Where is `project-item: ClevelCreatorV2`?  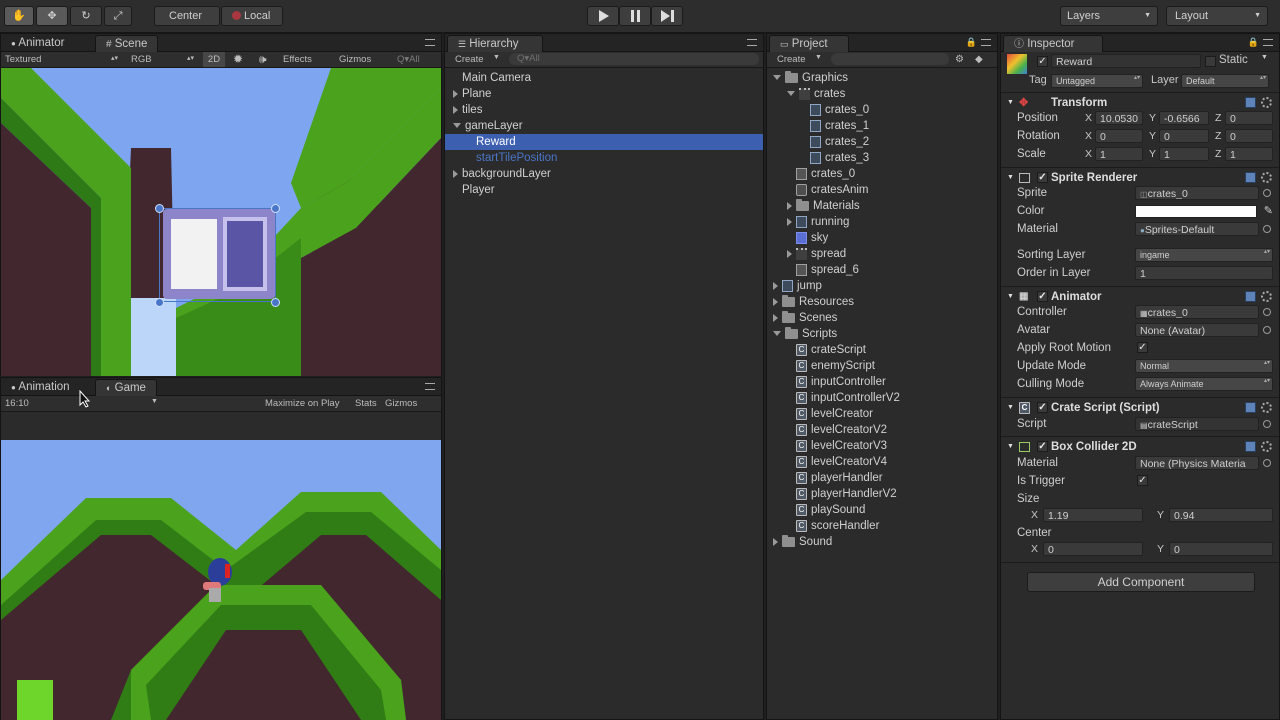
project-item: ClevelCreatorV2 is located at coordinates (827, 430).